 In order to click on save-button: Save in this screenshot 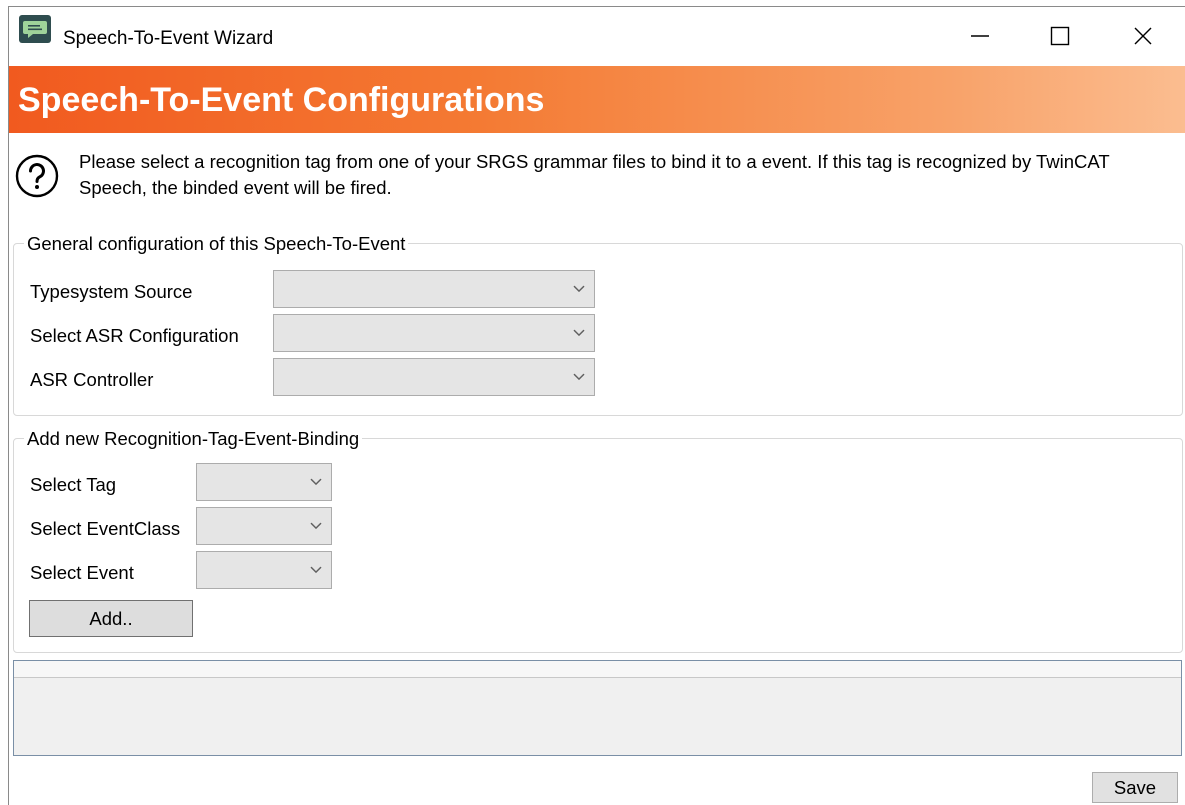, I will do `click(1135, 787)`.